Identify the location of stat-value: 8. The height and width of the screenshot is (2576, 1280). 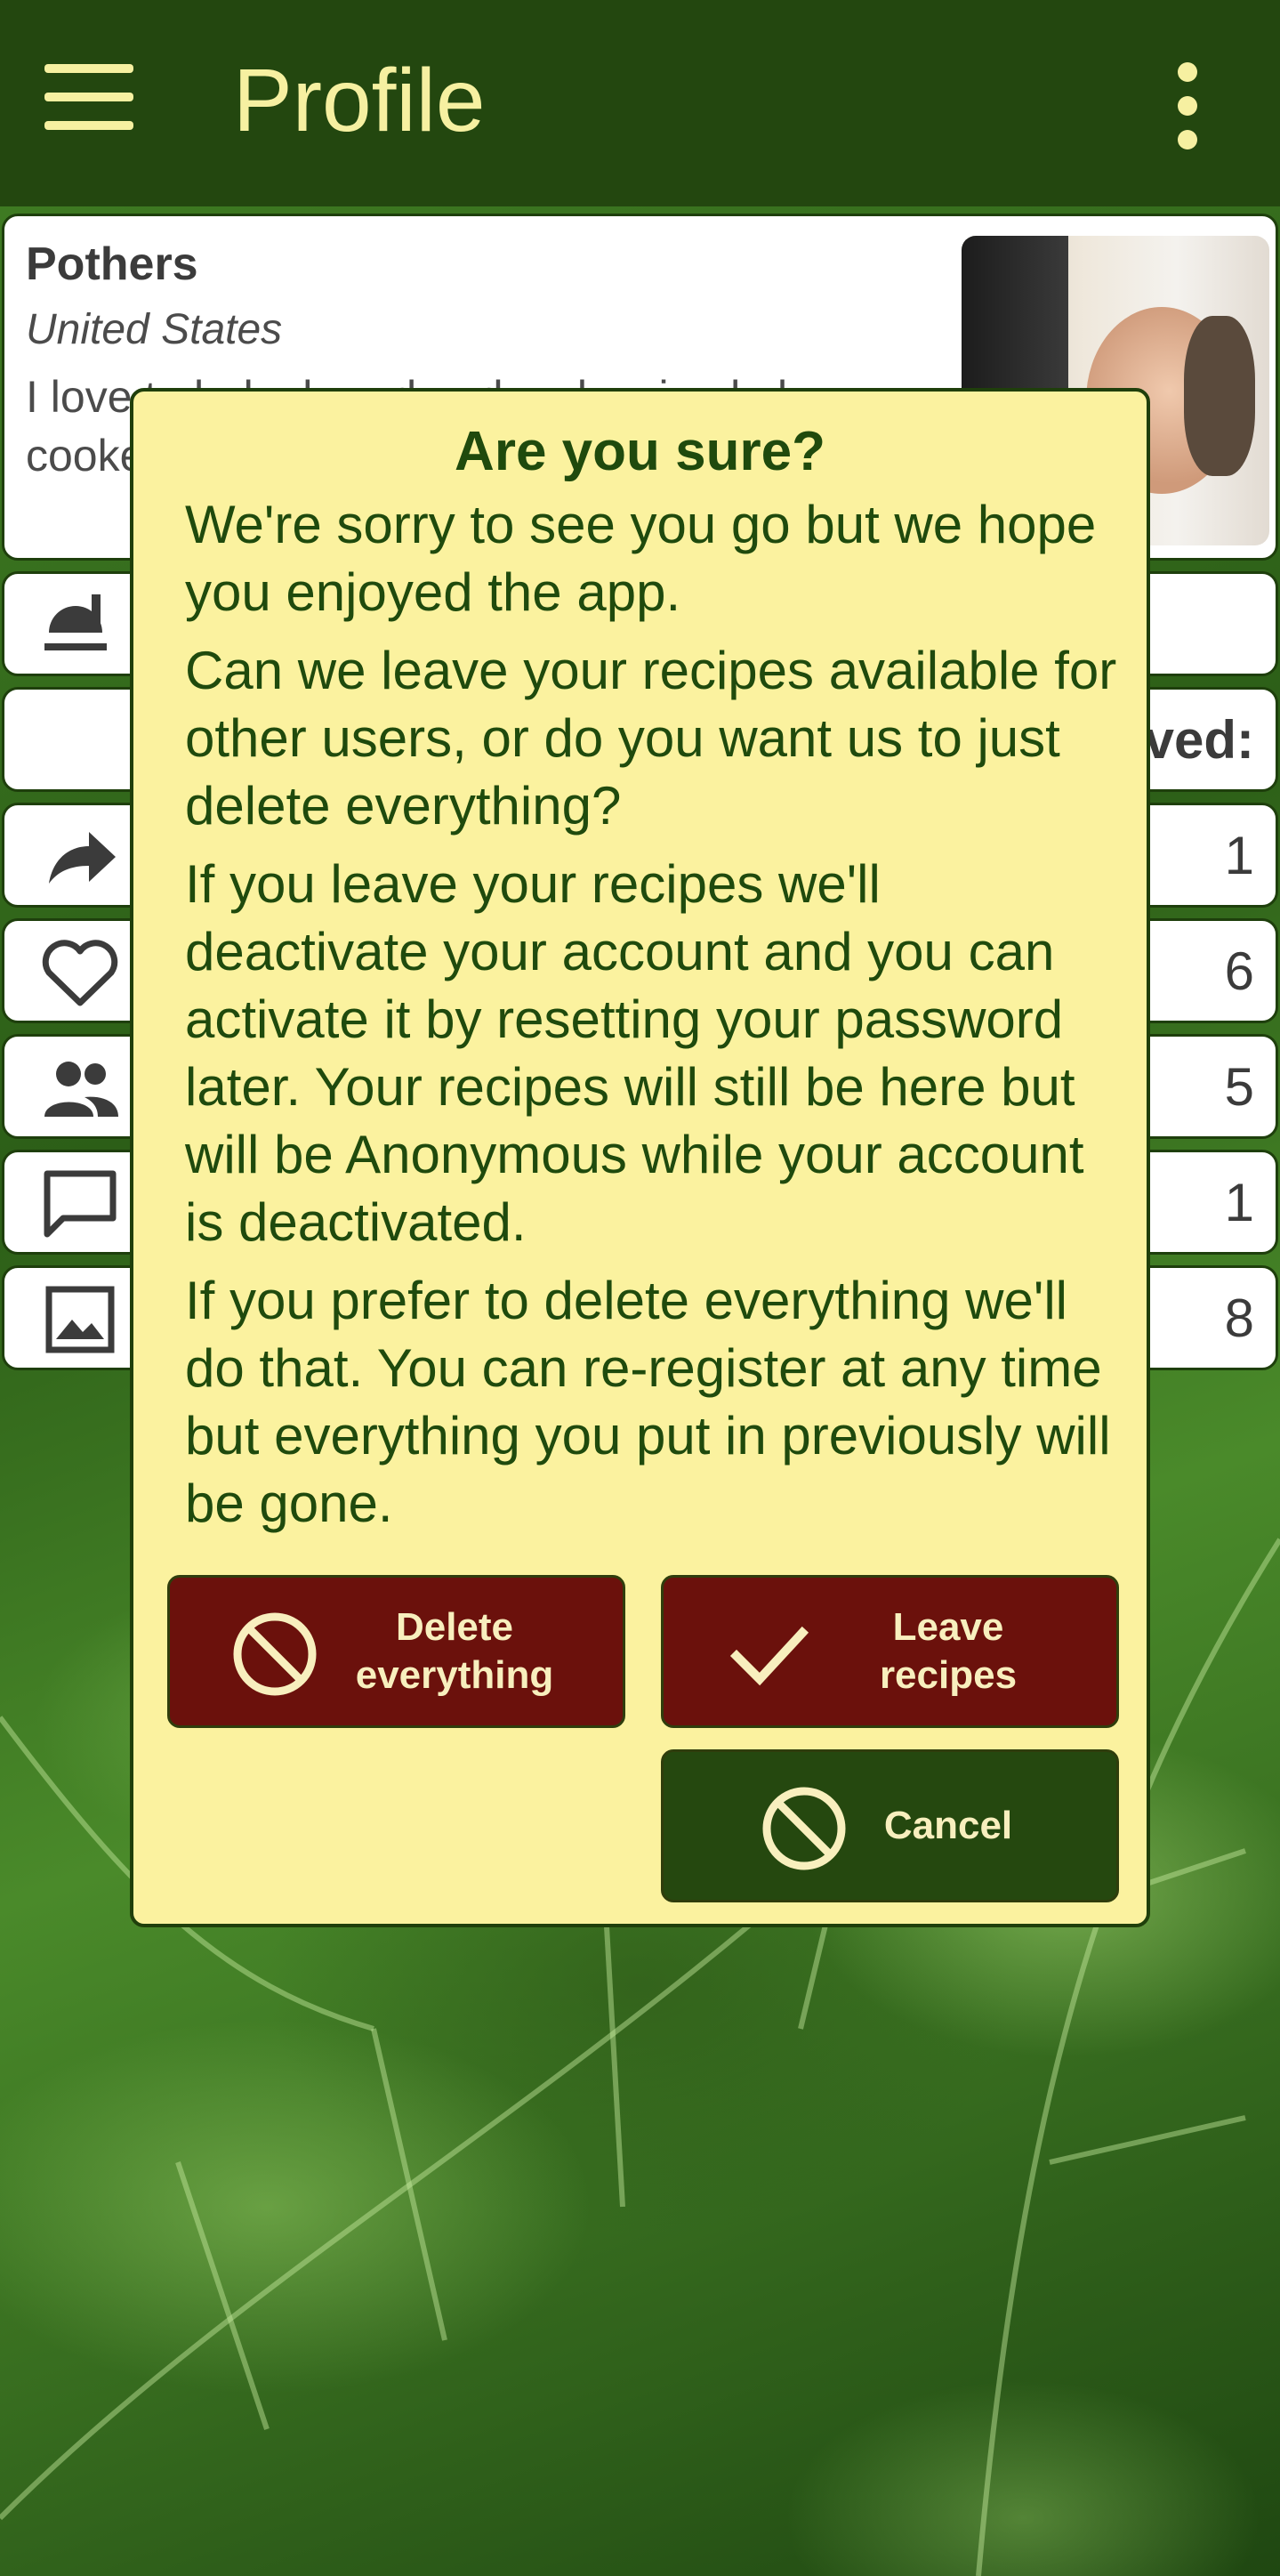
(1239, 1318).